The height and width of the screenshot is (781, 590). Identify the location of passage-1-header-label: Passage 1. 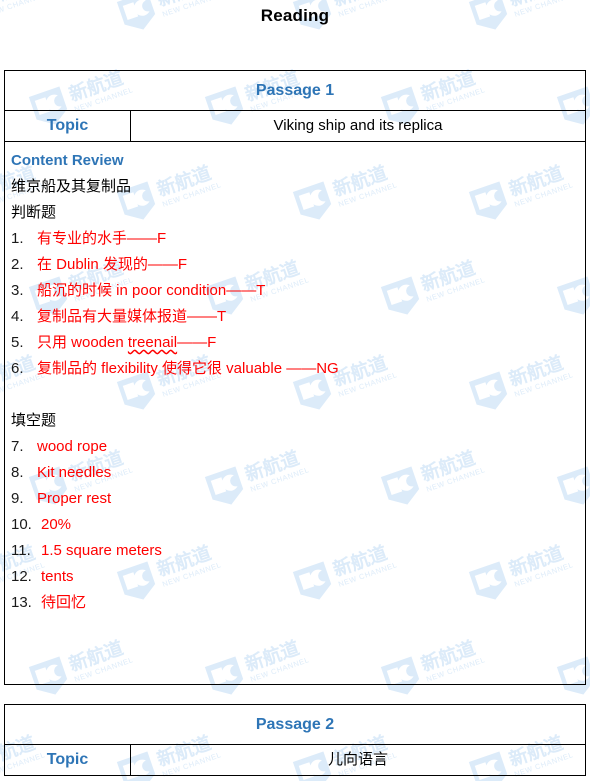
(295, 90).